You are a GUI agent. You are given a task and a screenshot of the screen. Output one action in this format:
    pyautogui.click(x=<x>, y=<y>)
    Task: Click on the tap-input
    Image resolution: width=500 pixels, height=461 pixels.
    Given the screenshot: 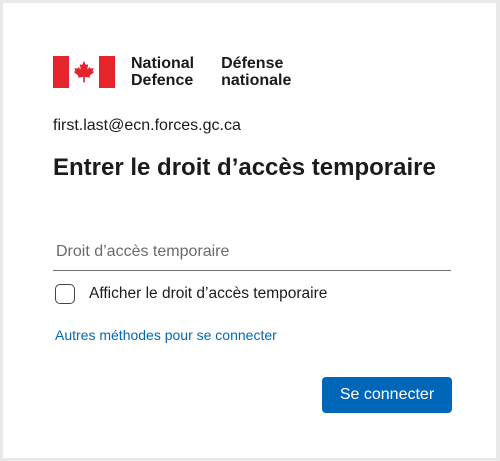 What is the action you would take?
    pyautogui.click(x=252, y=251)
    